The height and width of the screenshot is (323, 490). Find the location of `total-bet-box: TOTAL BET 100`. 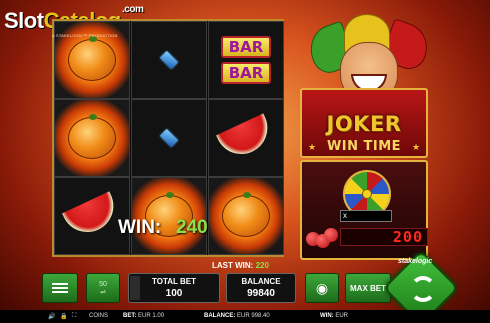

total-bet-box: TOTAL BET 100 is located at coordinates (174, 288).